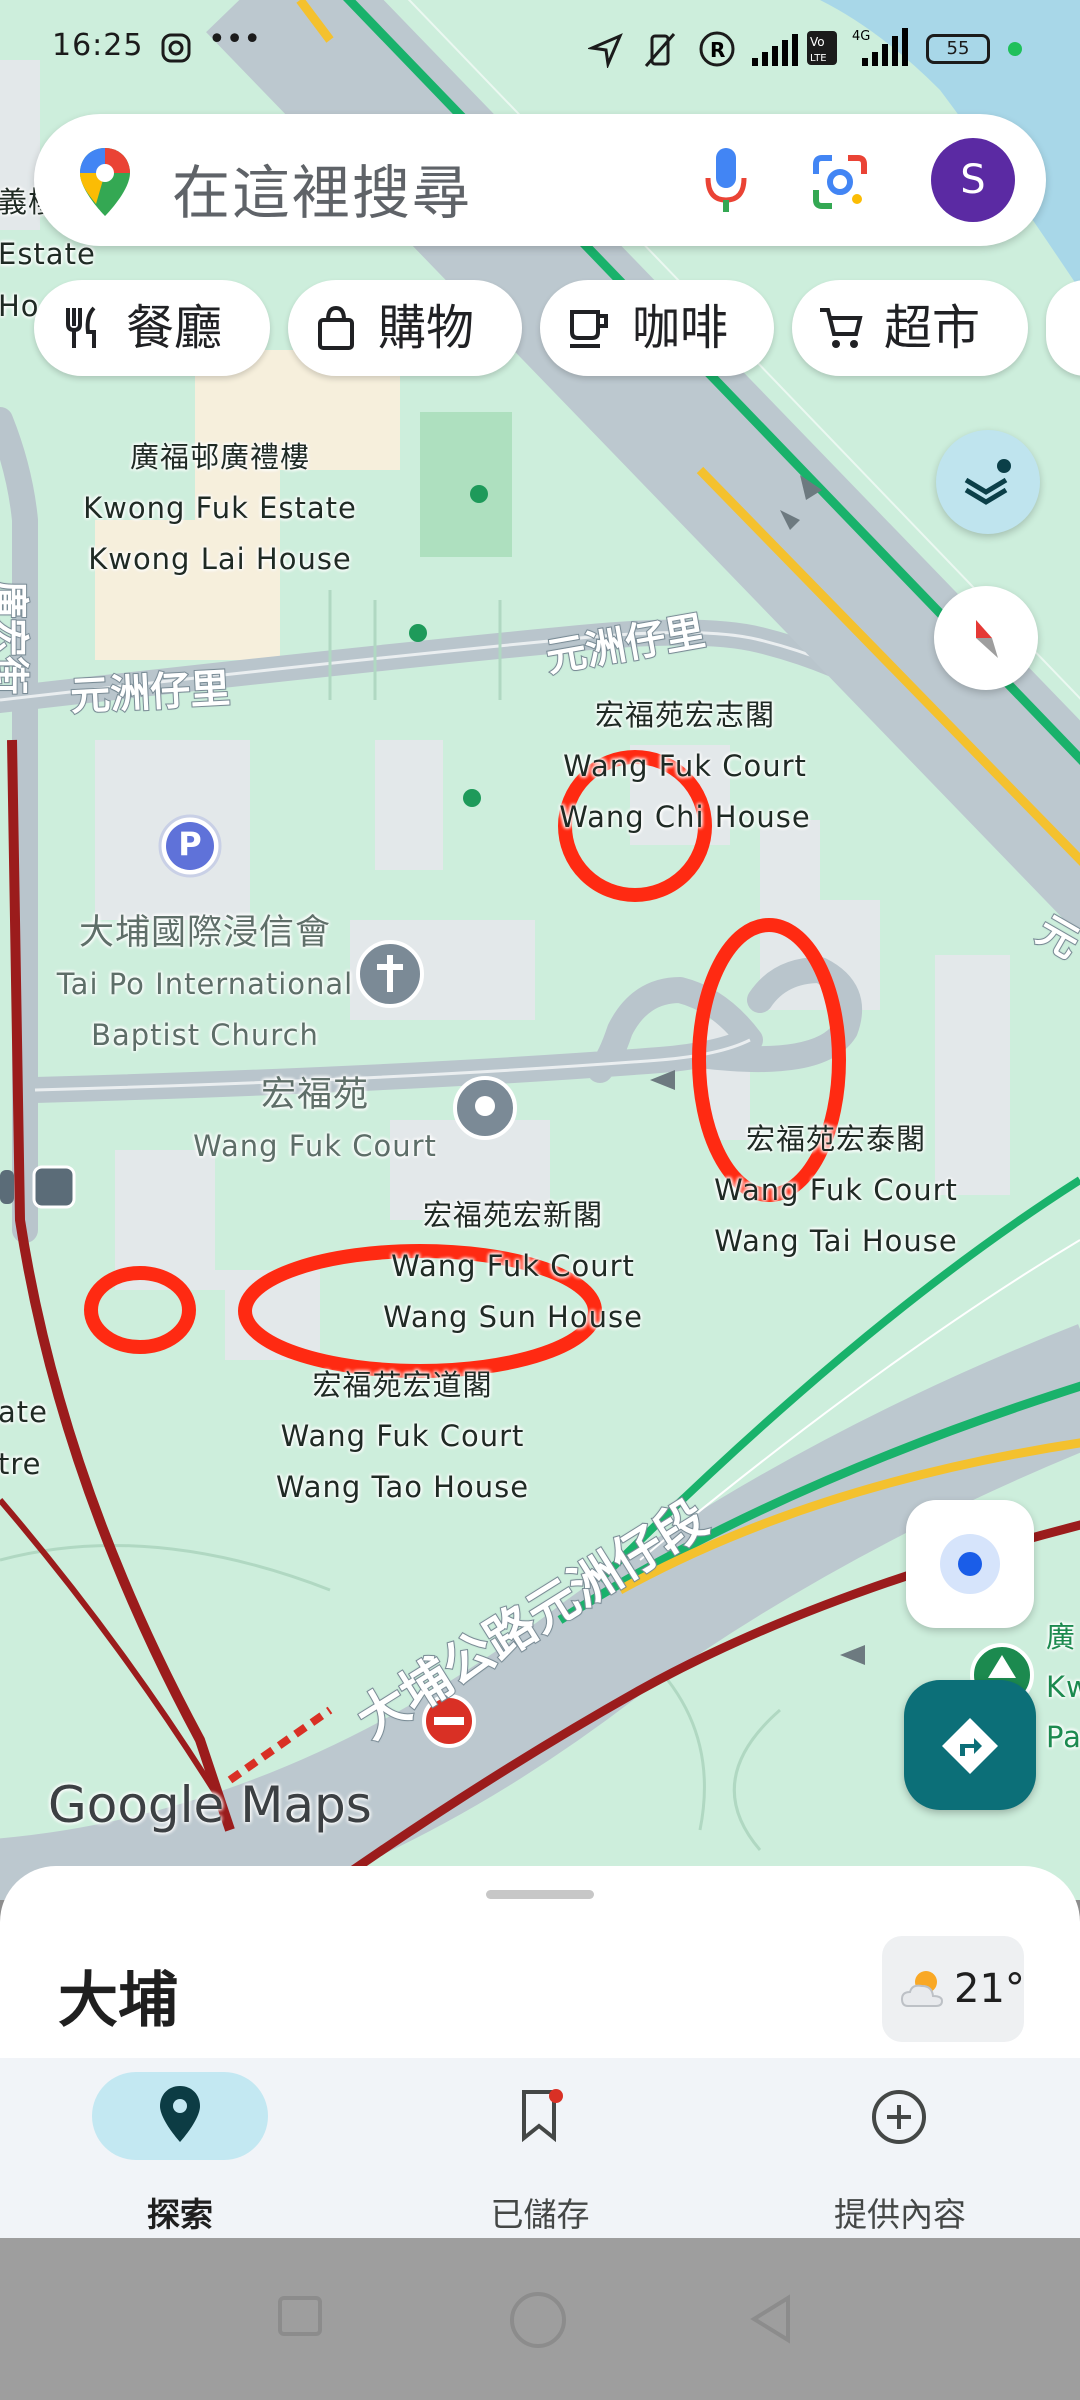 Image resolution: width=1080 pixels, height=2400 pixels. Describe the element at coordinates (1015, 49) in the screenshot. I see `status-dot` at that location.